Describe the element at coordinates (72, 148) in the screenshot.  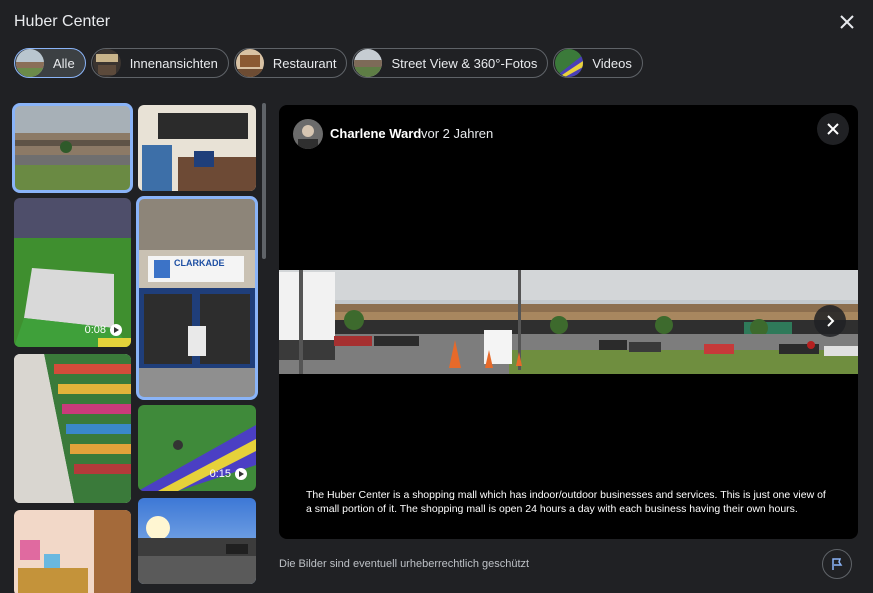
I see `photo-thumbnail-mall-exterior` at that location.